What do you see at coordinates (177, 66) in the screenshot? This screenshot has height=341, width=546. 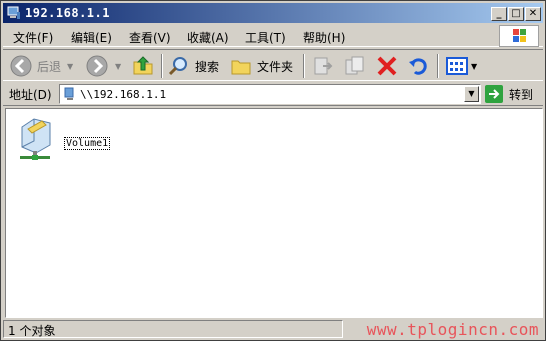 I see `search-icon` at bounding box center [177, 66].